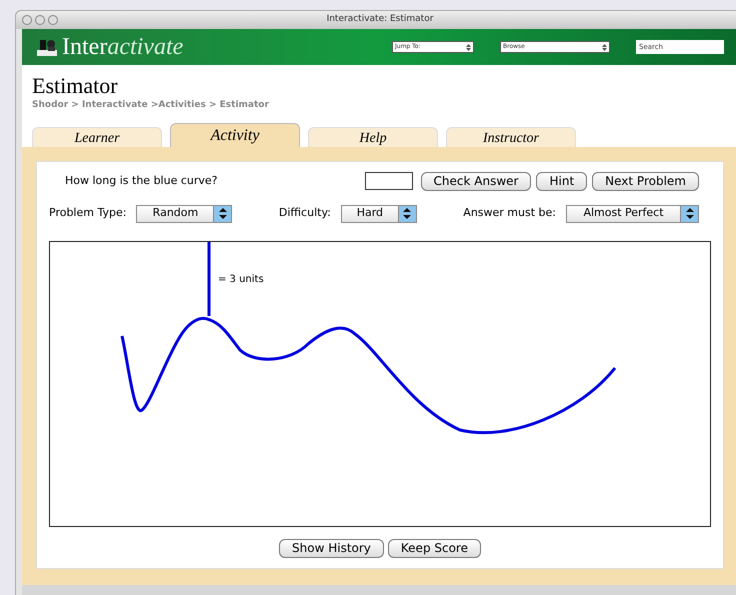  I want to click on window-title: Interactivate: Estimator, so click(380, 19).